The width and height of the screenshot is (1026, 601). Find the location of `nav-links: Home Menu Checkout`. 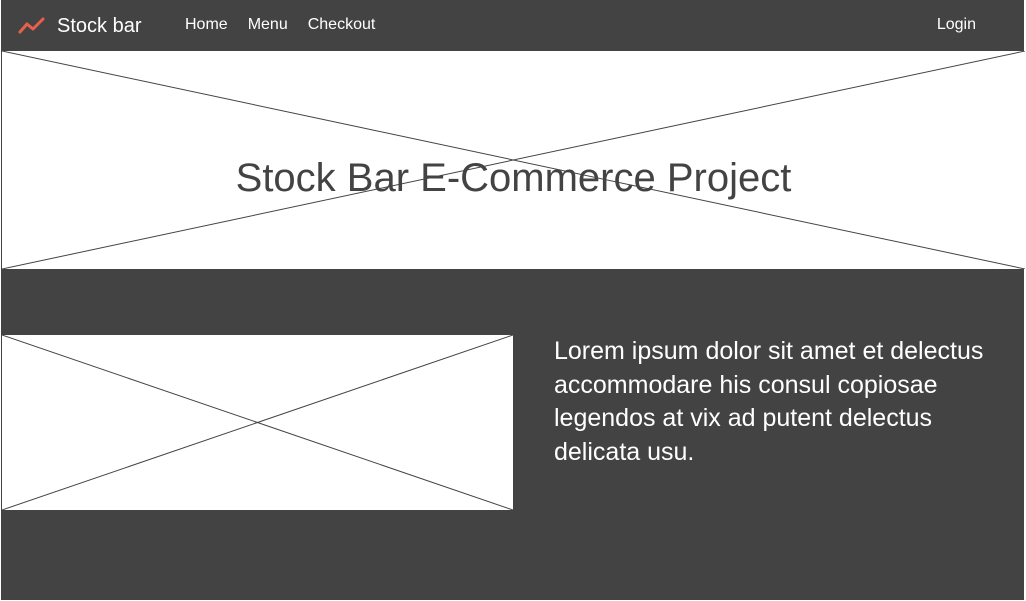

nav-links: Home Menu Checkout is located at coordinates (290, 25).